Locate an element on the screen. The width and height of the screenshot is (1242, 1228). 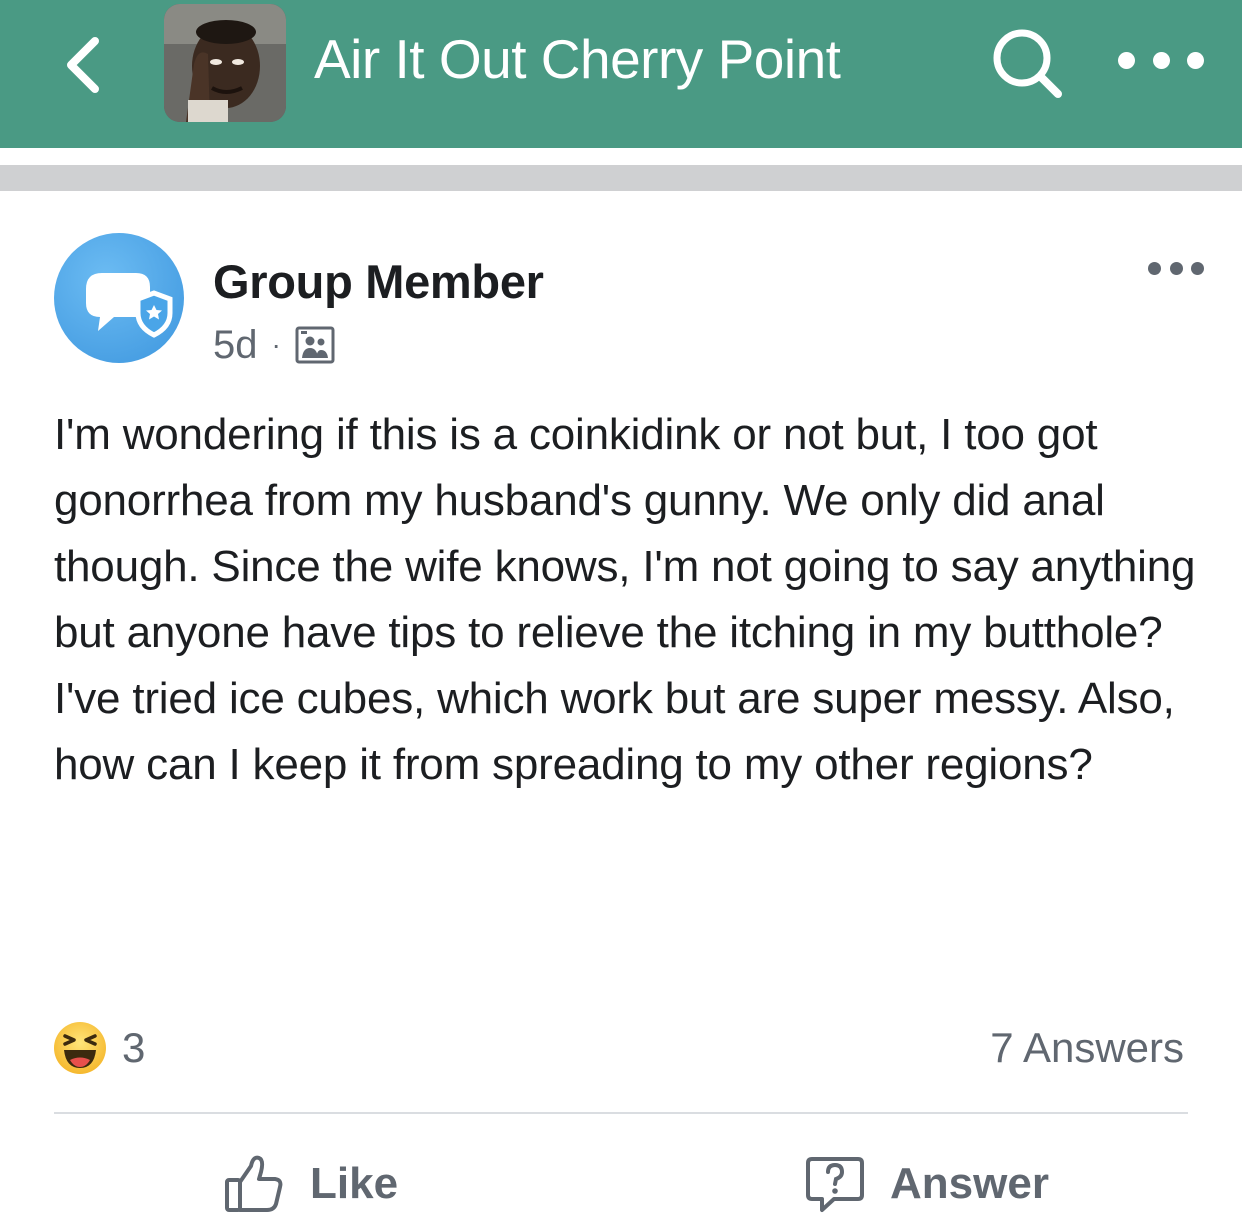
more-options-button is located at coordinates (1161, 60).